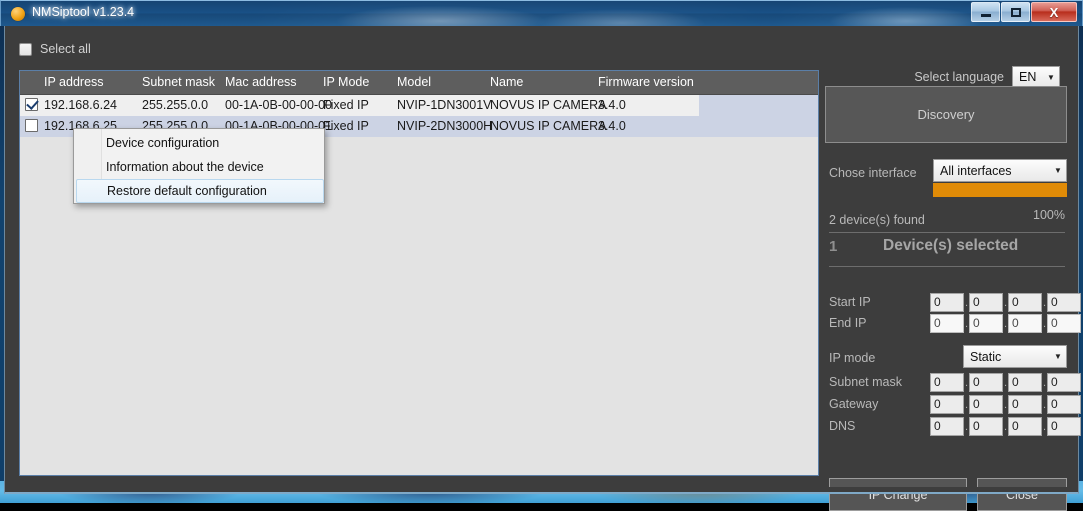  What do you see at coordinates (74, 82) in the screenshot?
I see `column-header-ip: IP address` at bounding box center [74, 82].